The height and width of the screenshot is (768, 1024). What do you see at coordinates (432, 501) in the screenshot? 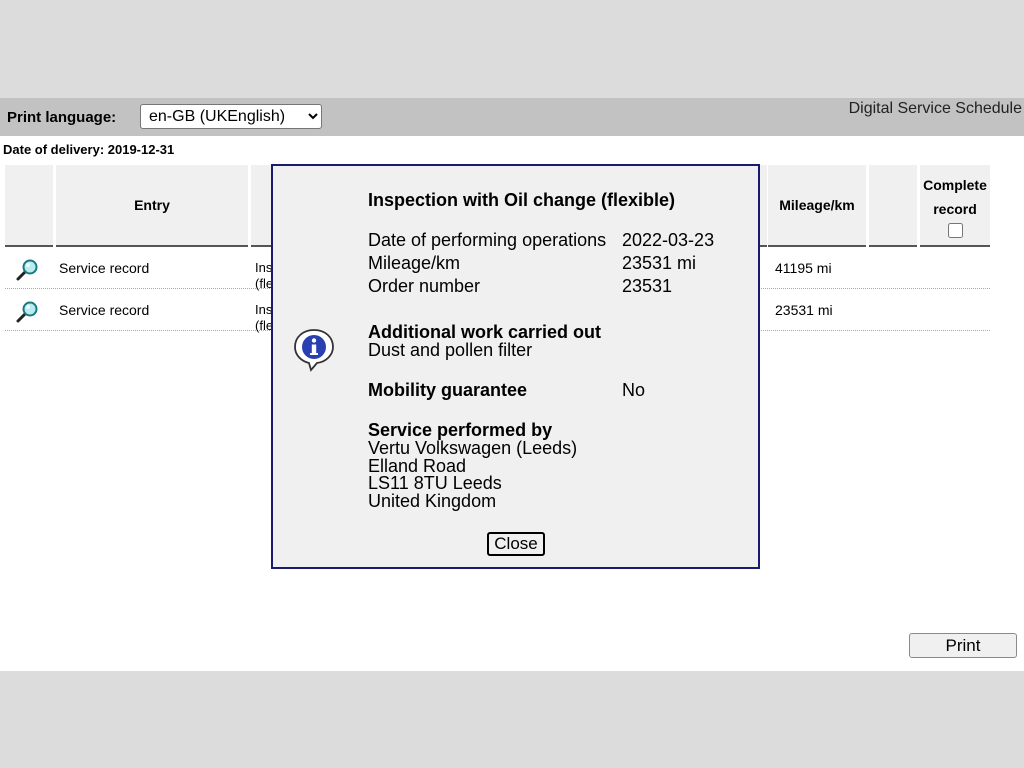
I see `address-line: United Kingdom` at bounding box center [432, 501].